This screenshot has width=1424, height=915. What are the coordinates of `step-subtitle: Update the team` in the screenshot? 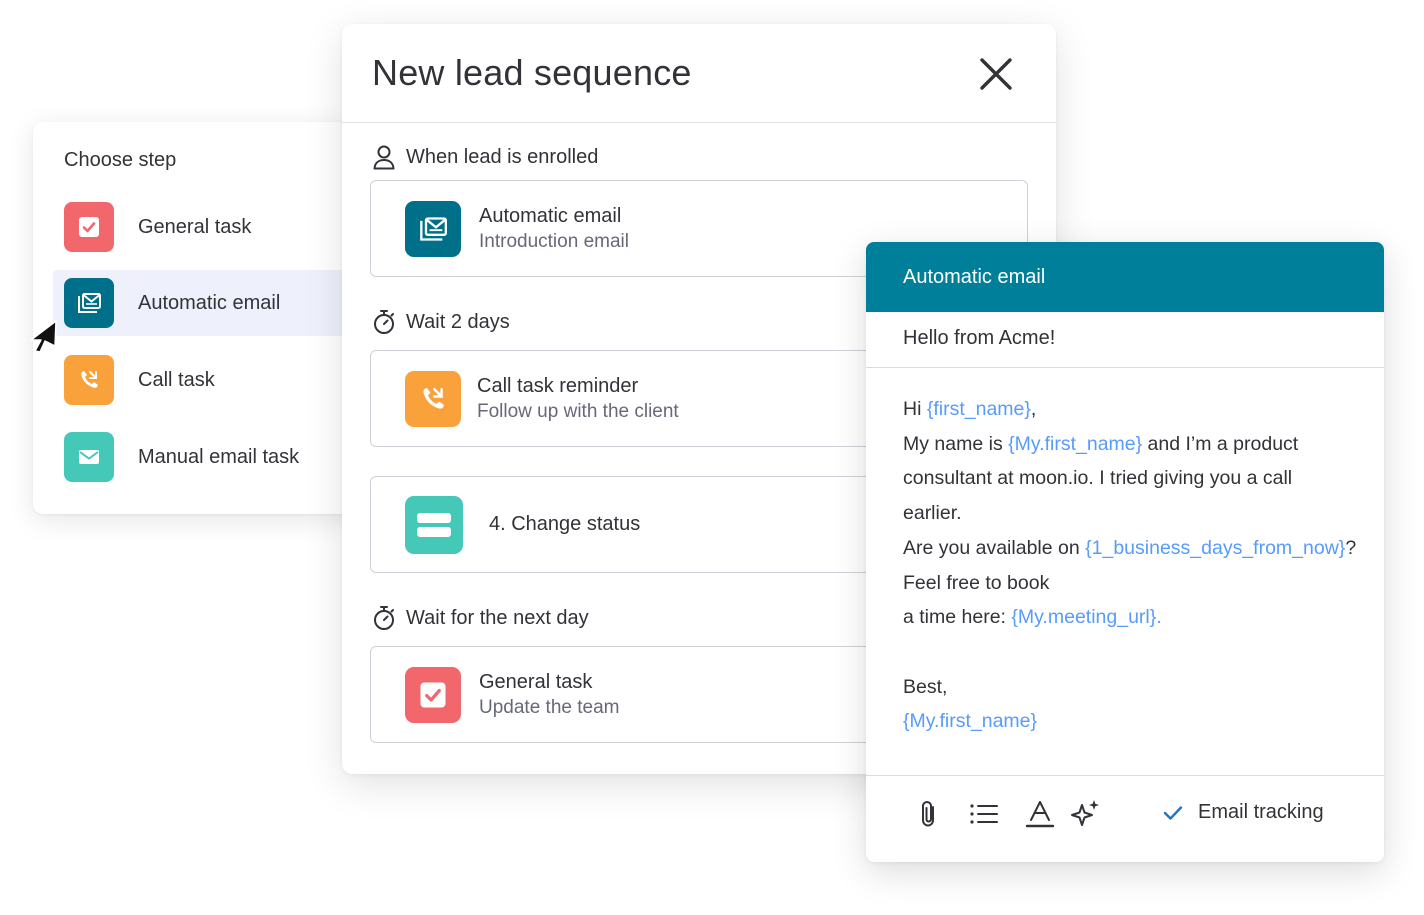 It's located at (549, 707).